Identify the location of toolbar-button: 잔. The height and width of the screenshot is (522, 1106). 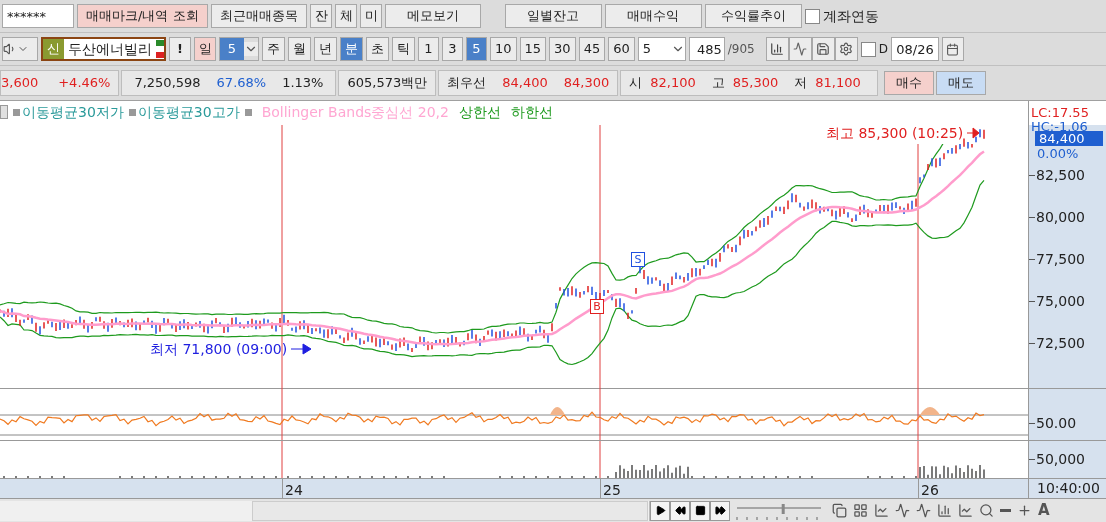
(320, 16).